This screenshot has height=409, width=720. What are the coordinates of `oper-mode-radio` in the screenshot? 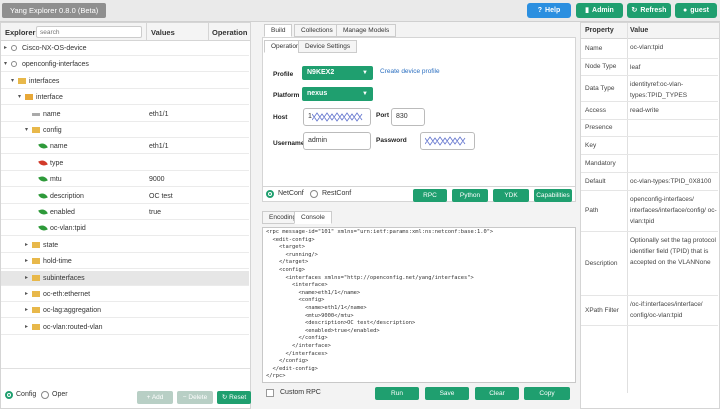 It's located at (45, 395).